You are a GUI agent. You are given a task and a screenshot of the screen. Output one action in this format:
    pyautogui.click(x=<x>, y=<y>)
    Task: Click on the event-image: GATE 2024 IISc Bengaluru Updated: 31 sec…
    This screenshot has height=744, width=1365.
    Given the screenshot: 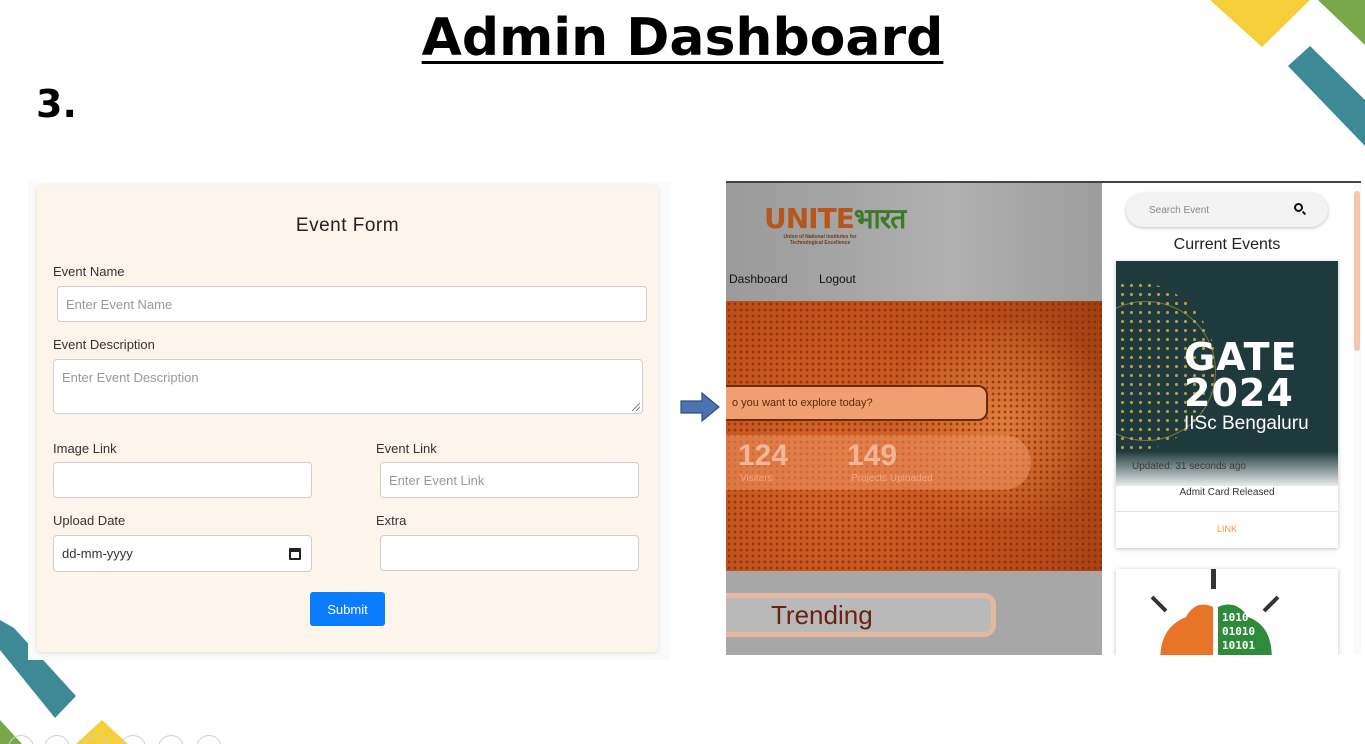 What is the action you would take?
    pyautogui.click(x=1227, y=373)
    